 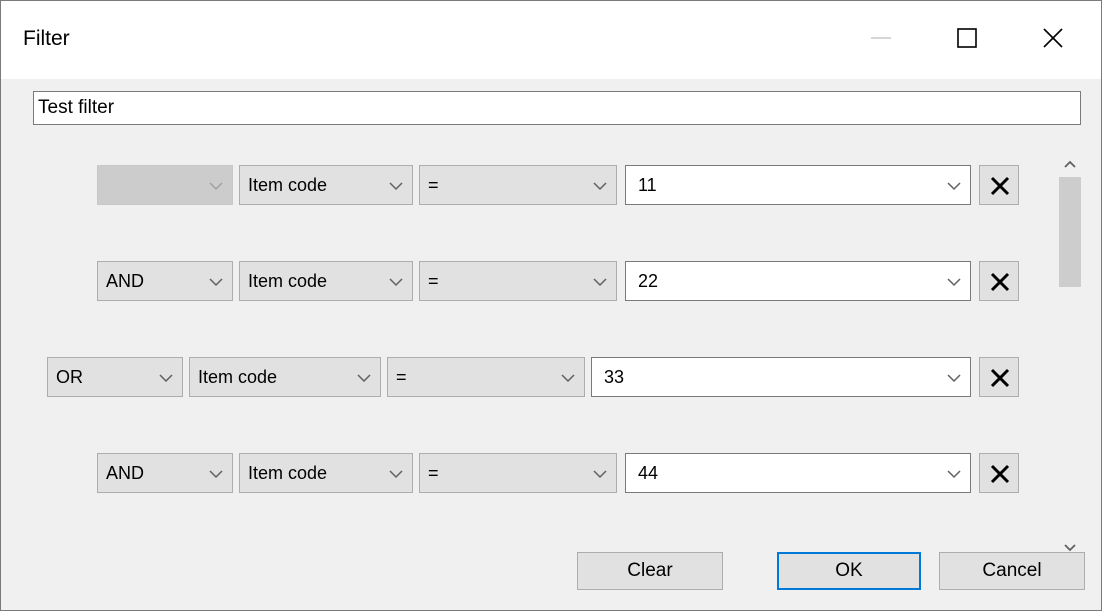 I want to click on maximize-button, so click(x=967, y=40).